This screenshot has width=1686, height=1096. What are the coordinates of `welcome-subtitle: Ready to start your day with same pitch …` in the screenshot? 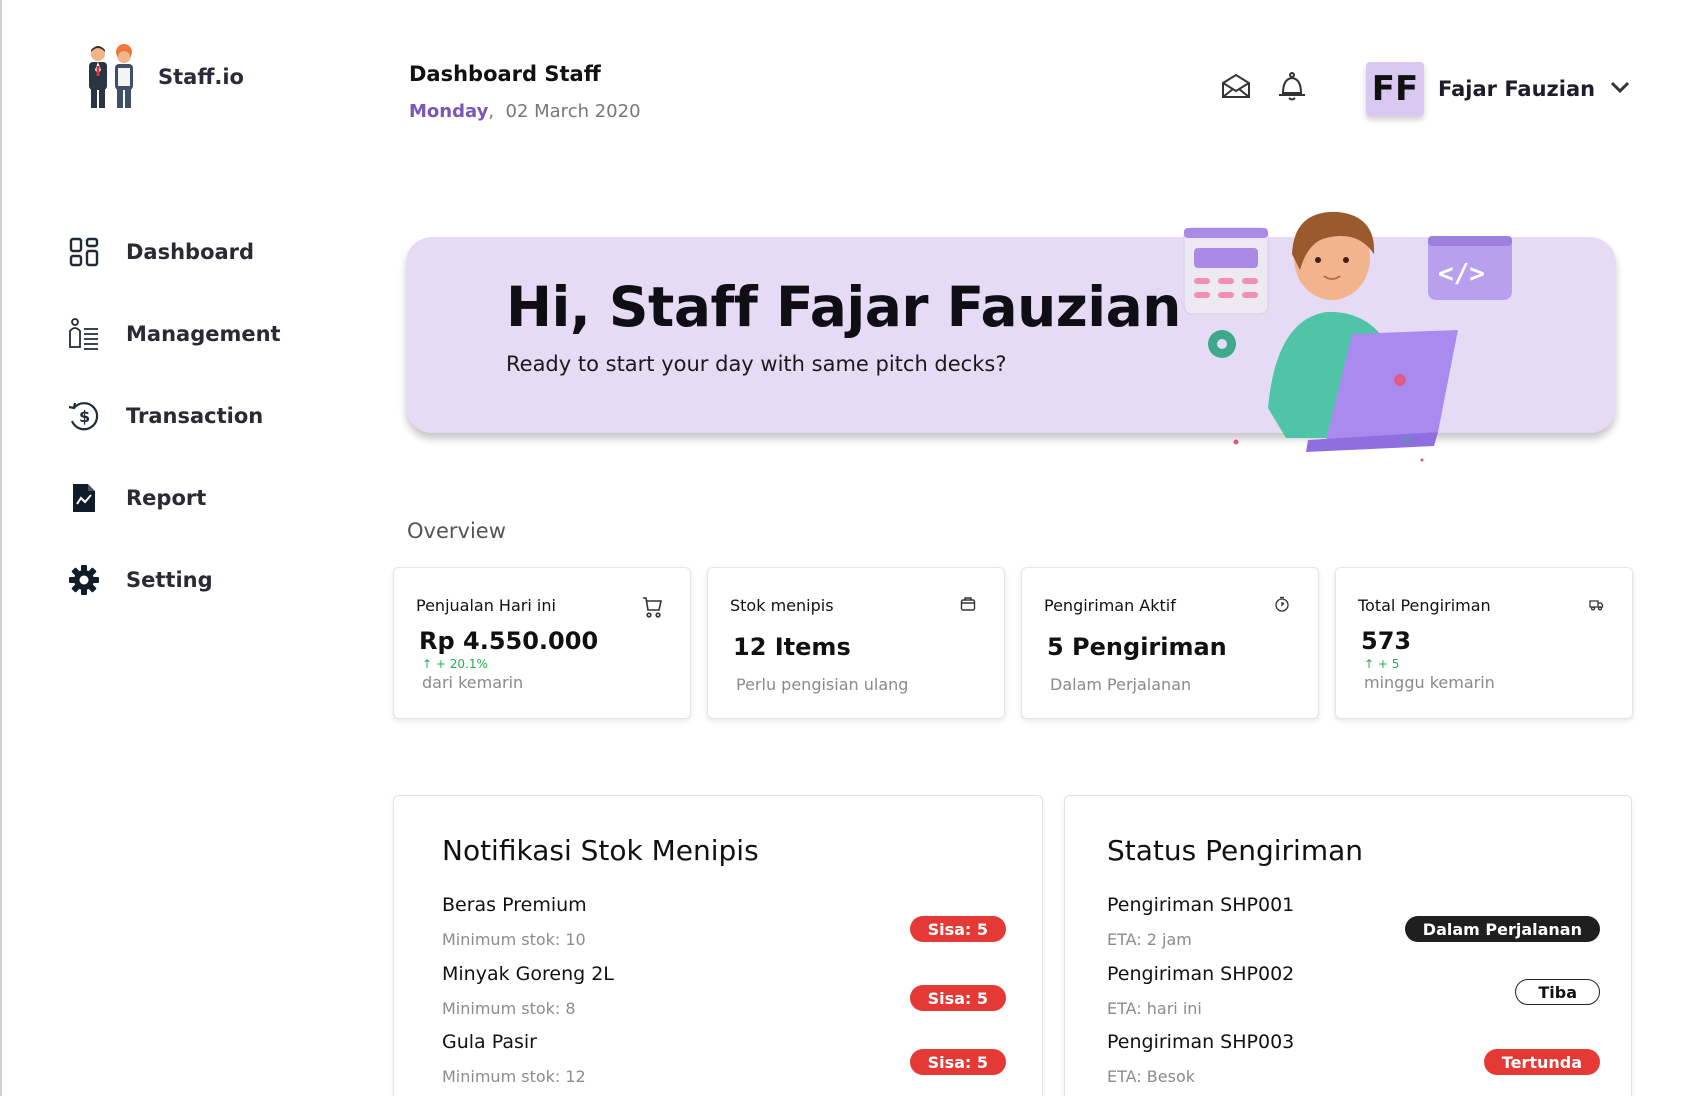 It's located at (756, 364).